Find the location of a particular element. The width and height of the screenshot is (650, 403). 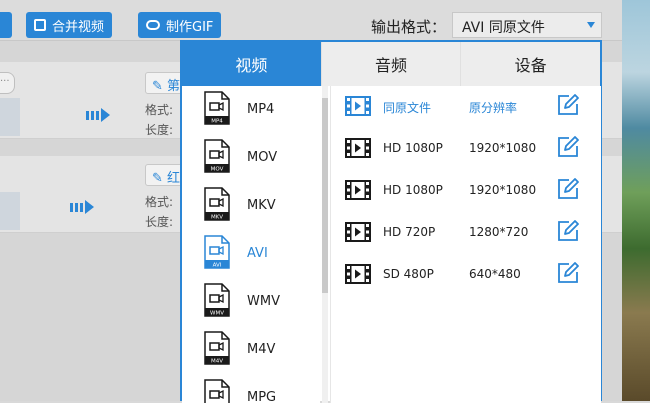

video-file-icon: AVI is located at coordinates (217, 252).